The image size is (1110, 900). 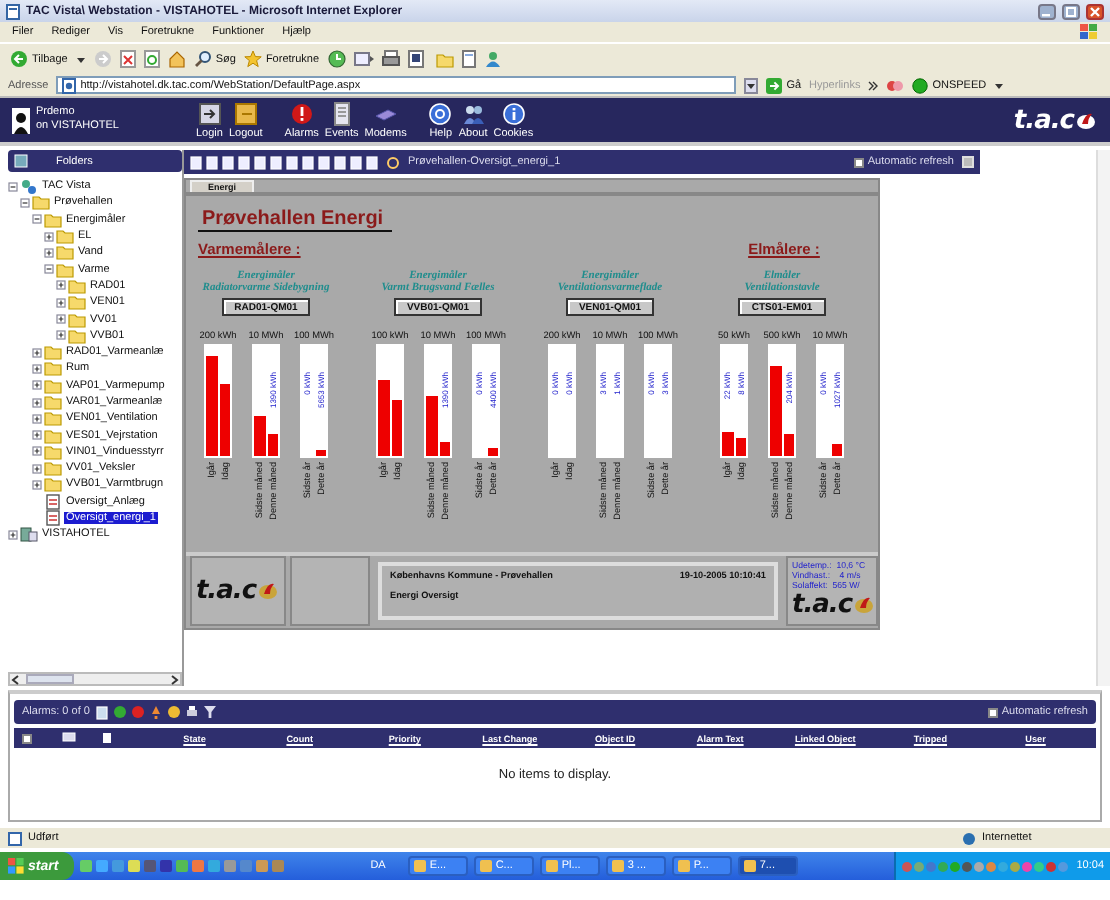 I want to click on maximize-icon, so click(x=1071, y=11).